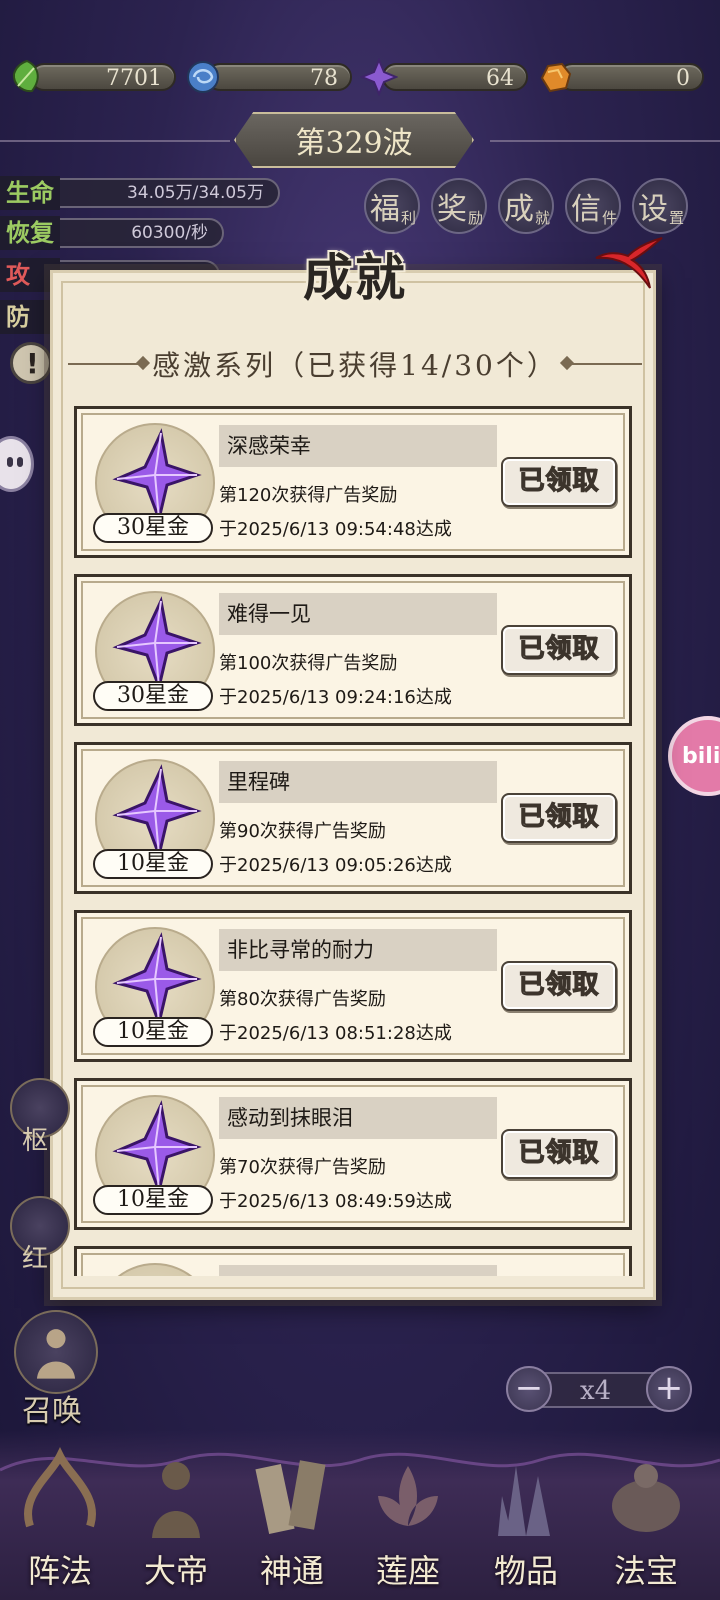  What do you see at coordinates (153, 528) in the screenshot?
I see `reward-amount: 30星金` at bounding box center [153, 528].